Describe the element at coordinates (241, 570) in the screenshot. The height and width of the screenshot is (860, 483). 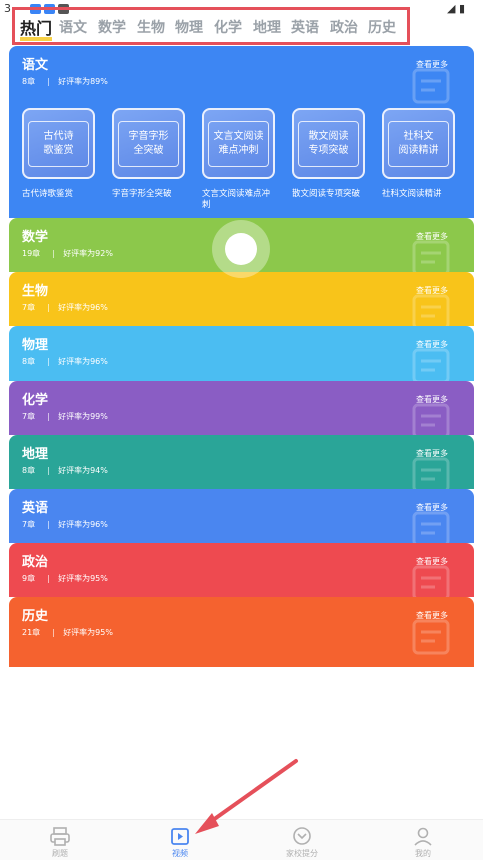
I see `subject-card: 政治 9章 好评率为95% 查看更多` at that location.